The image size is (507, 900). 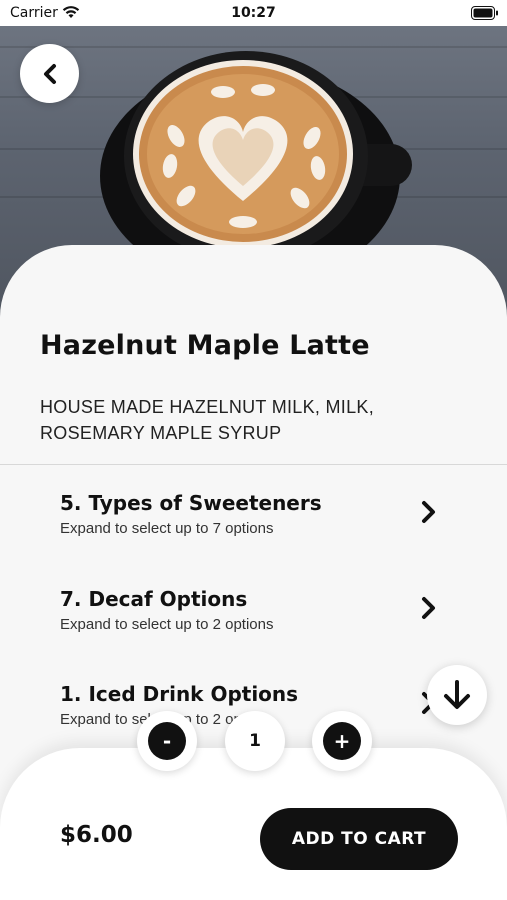 I want to click on option-title: 7. Decaf Options, so click(x=154, y=599).